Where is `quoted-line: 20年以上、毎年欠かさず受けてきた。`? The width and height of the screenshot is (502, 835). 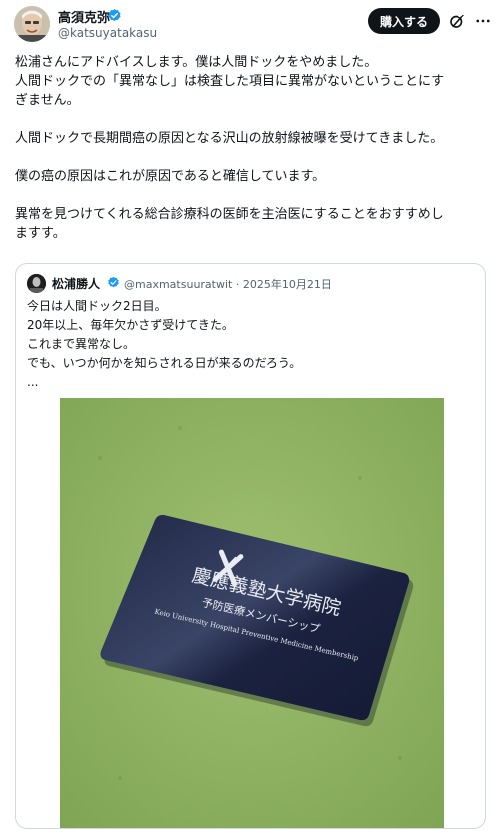
quoted-line: 20年以上、毎年欠かさず受けてきた。 is located at coordinates (130, 325).